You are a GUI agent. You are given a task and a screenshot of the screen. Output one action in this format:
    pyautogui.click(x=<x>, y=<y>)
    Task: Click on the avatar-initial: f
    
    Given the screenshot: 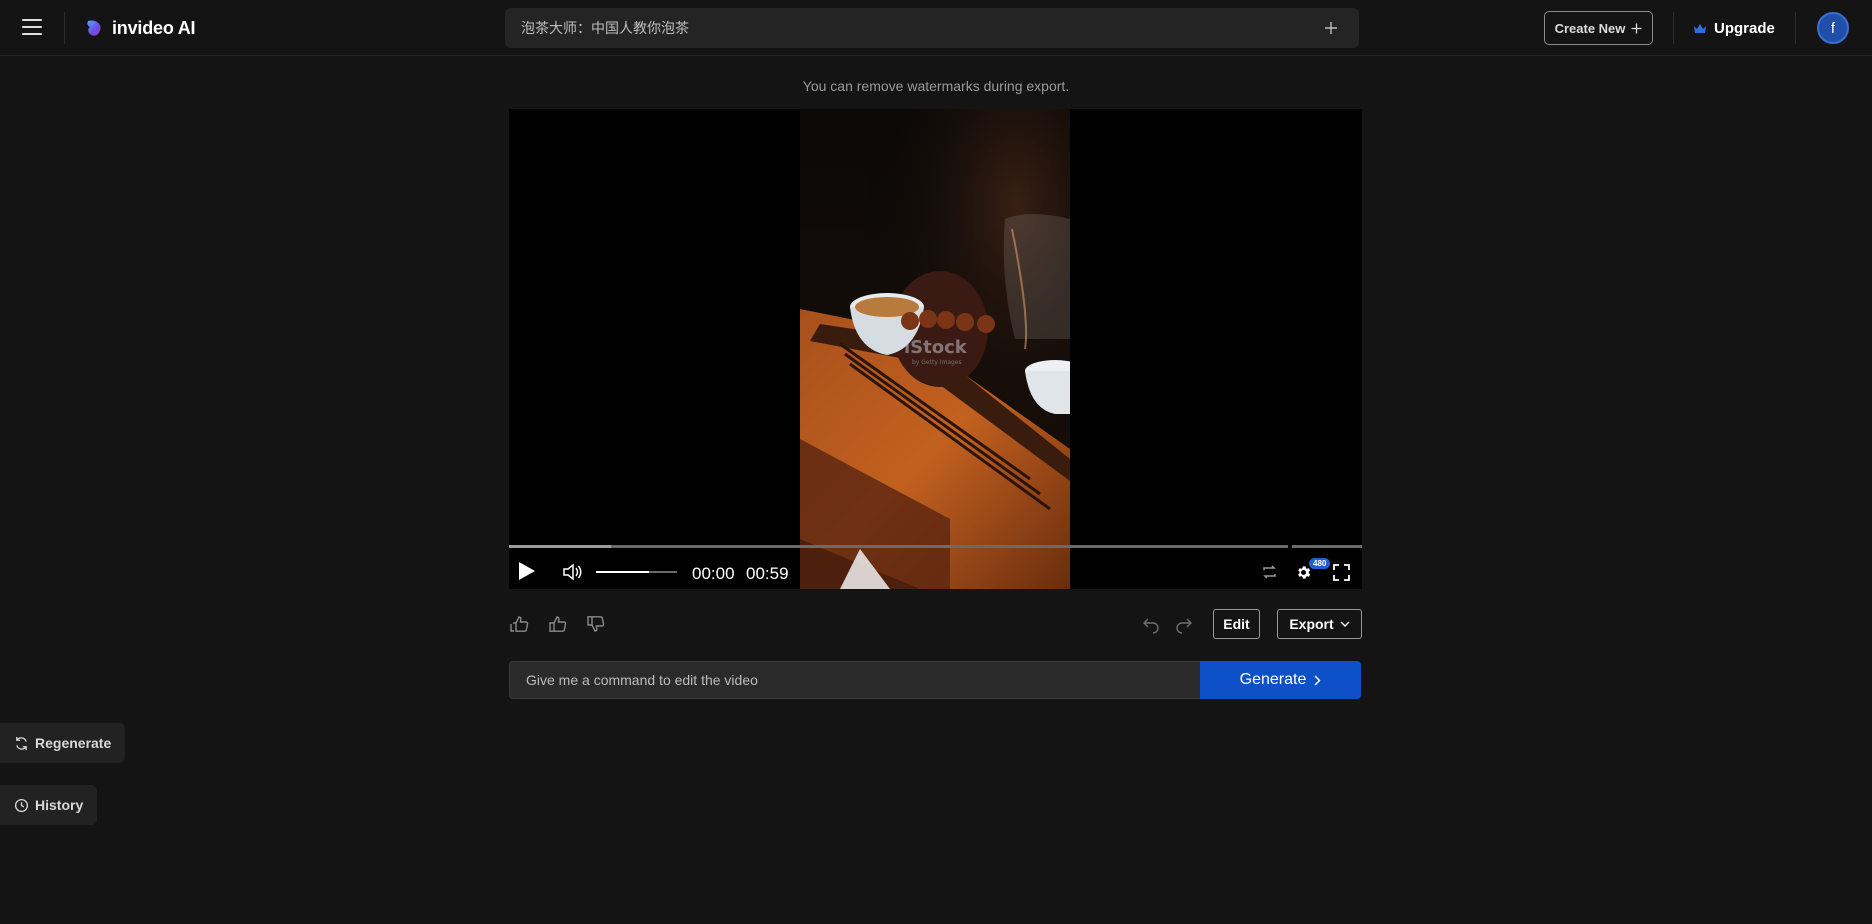 What is the action you would take?
    pyautogui.click(x=1833, y=28)
    